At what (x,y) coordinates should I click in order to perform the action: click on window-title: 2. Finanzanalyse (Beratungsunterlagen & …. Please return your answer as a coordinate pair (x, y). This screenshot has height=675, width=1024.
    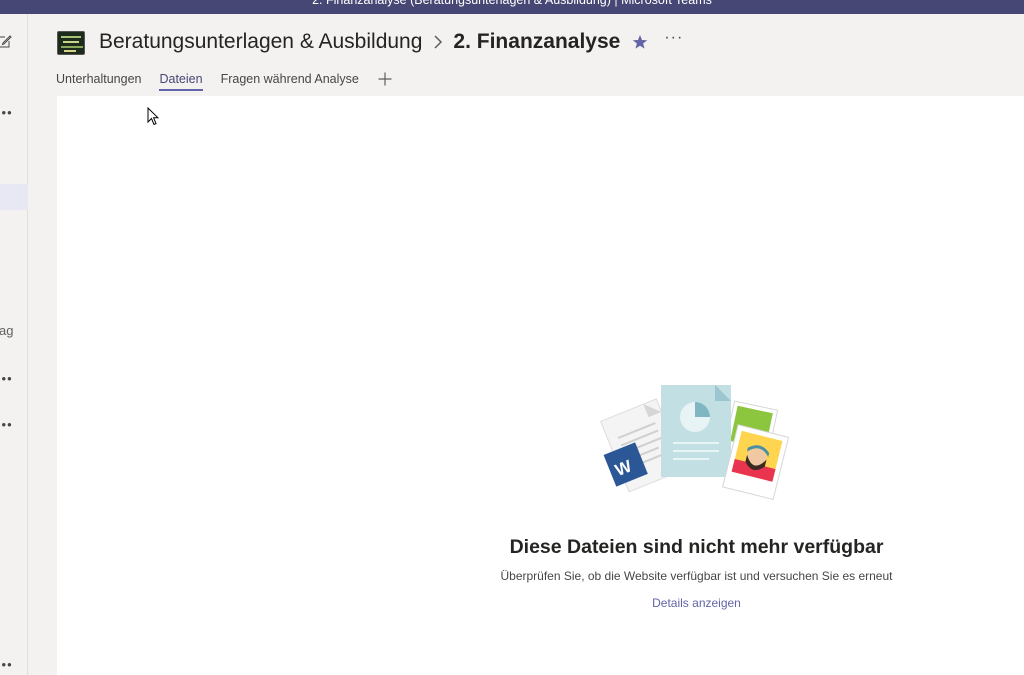
    Looking at the image, I should click on (512, 3).